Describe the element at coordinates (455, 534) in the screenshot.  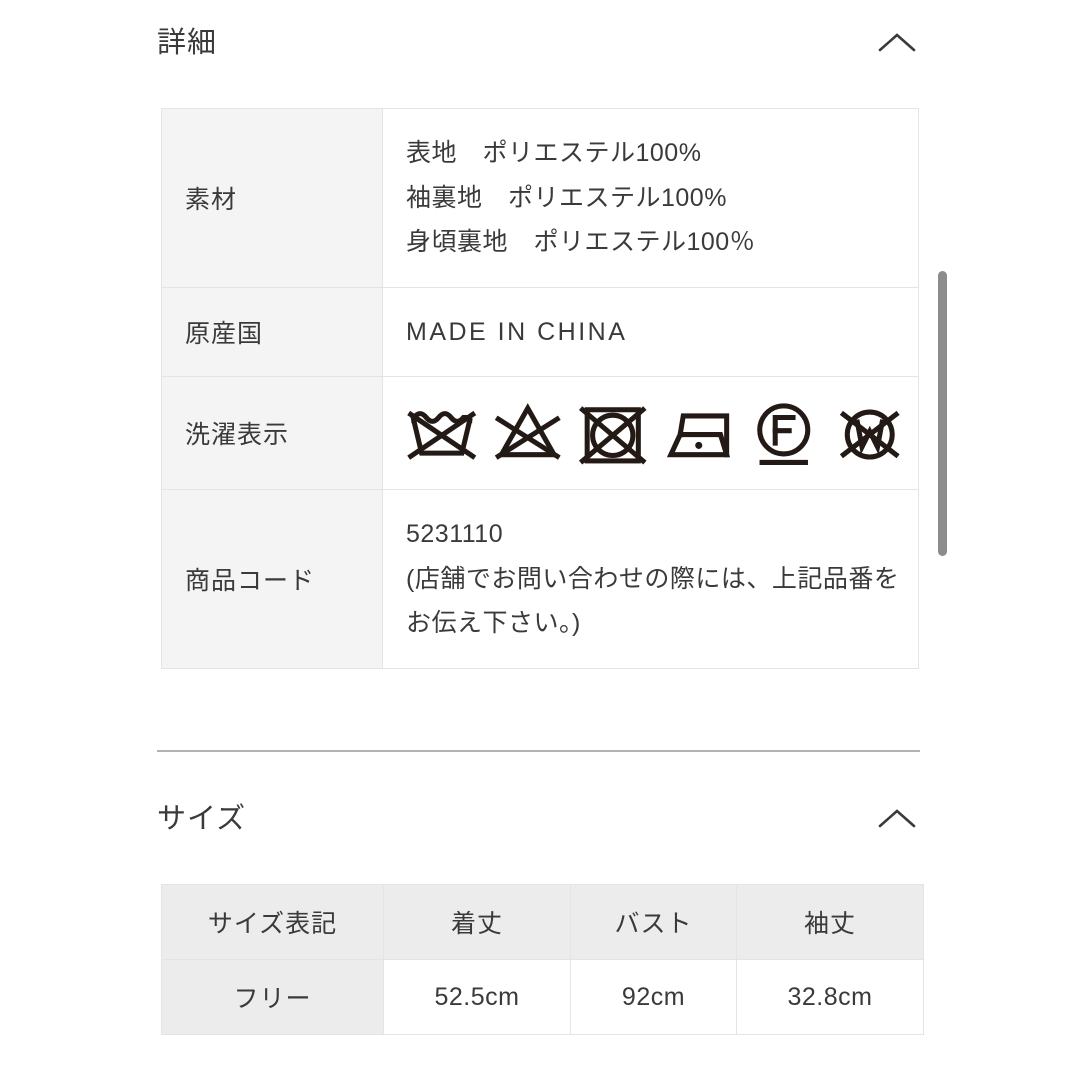
I see `product-code-number: 5231110` at that location.